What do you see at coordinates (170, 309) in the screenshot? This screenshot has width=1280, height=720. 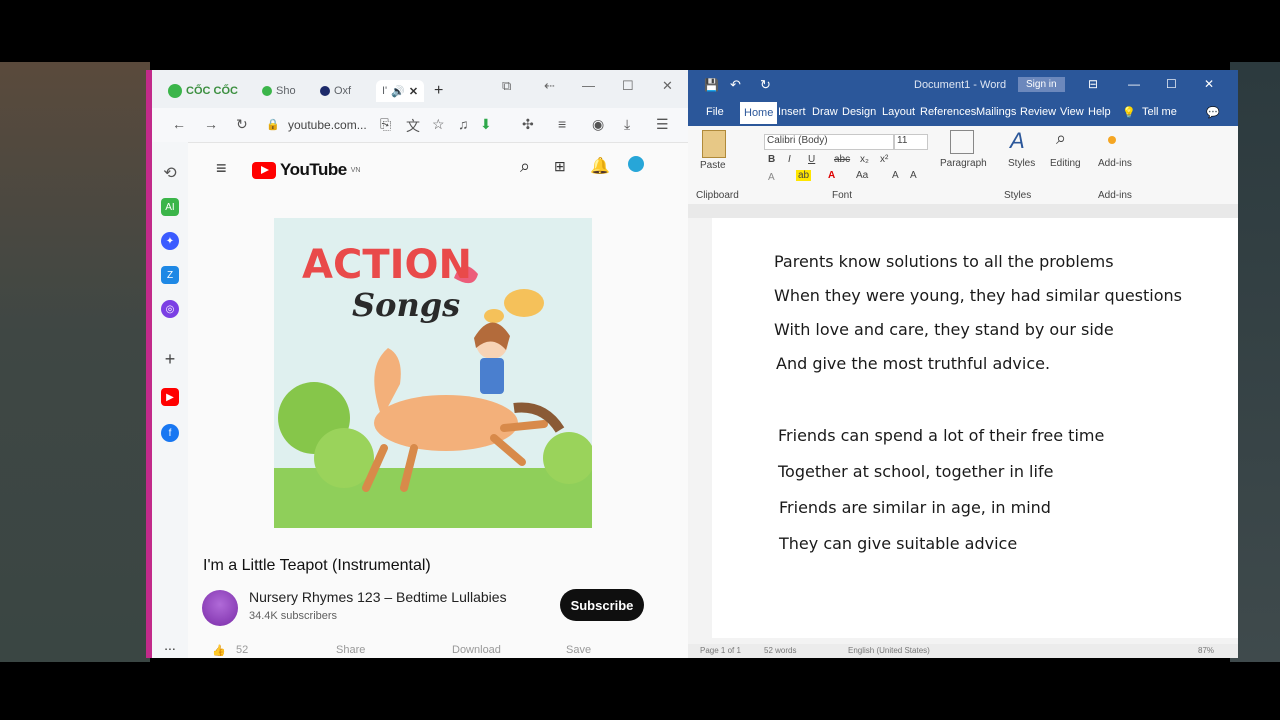 I see `assistant-icon: ◎` at bounding box center [170, 309].